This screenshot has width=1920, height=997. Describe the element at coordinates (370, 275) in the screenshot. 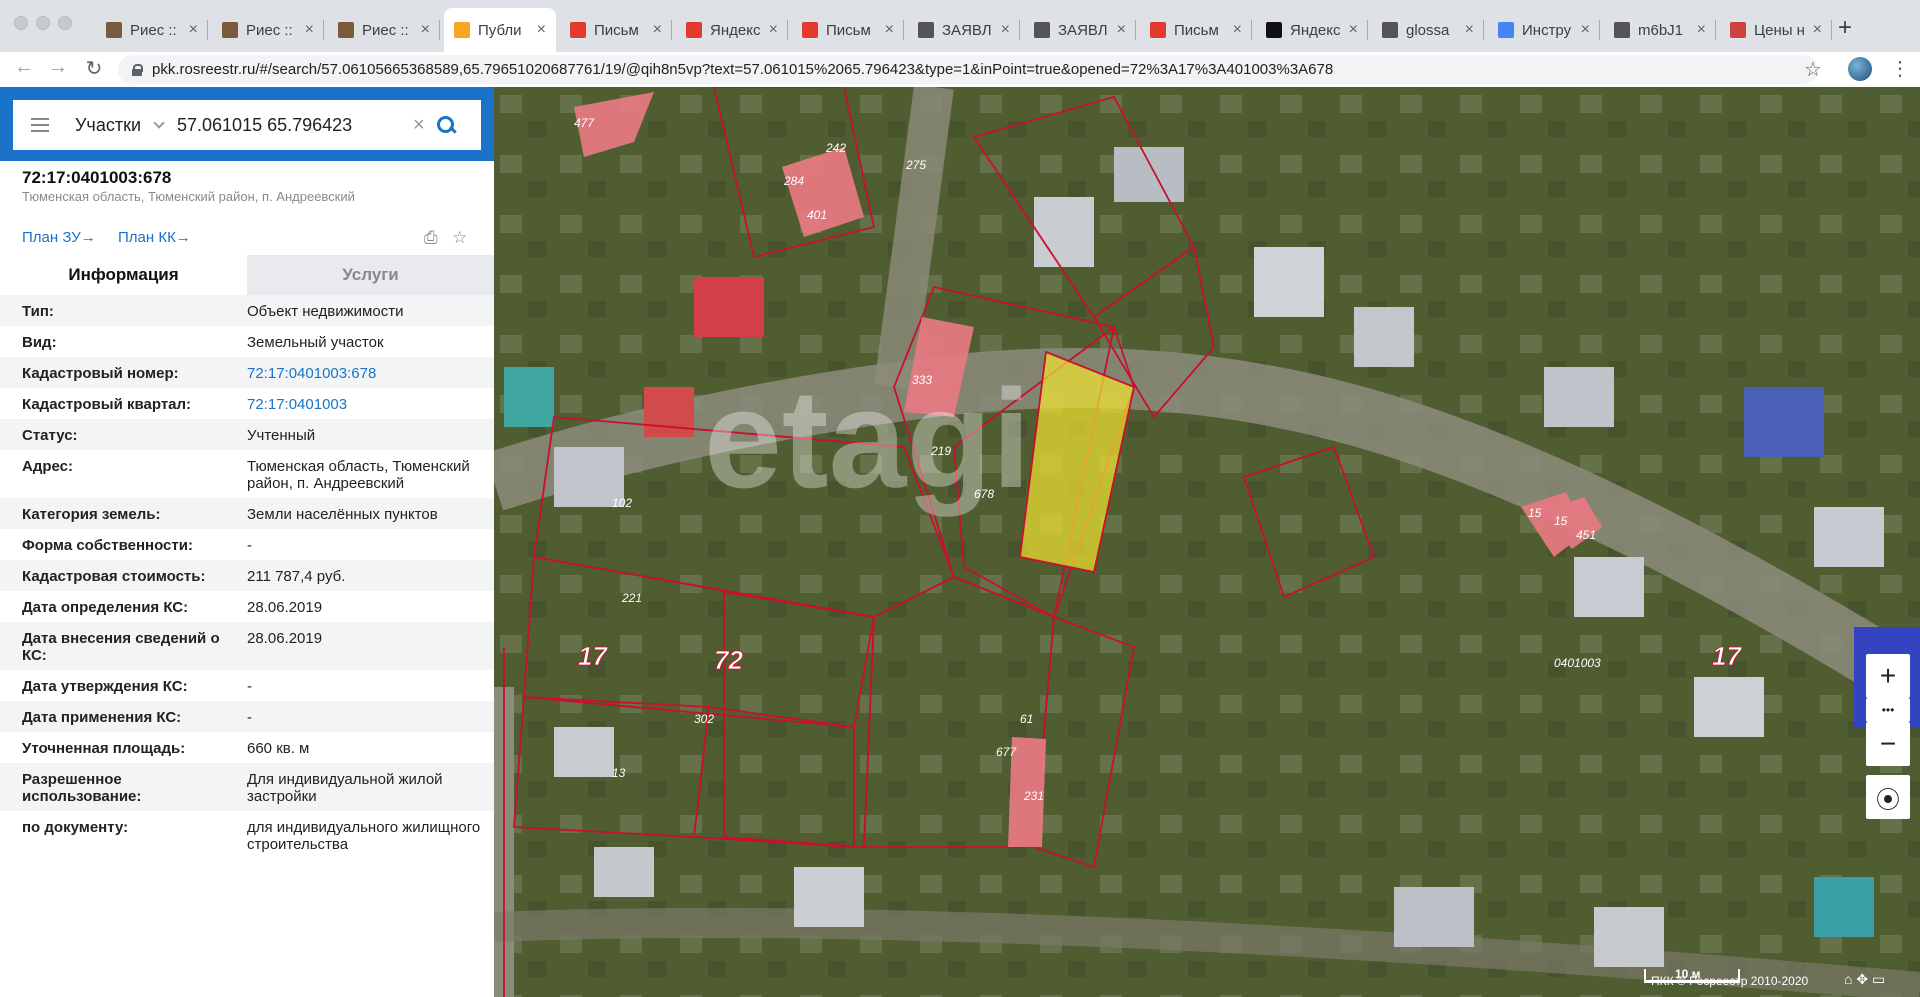

I see `tab-services: Услуги` at that location.